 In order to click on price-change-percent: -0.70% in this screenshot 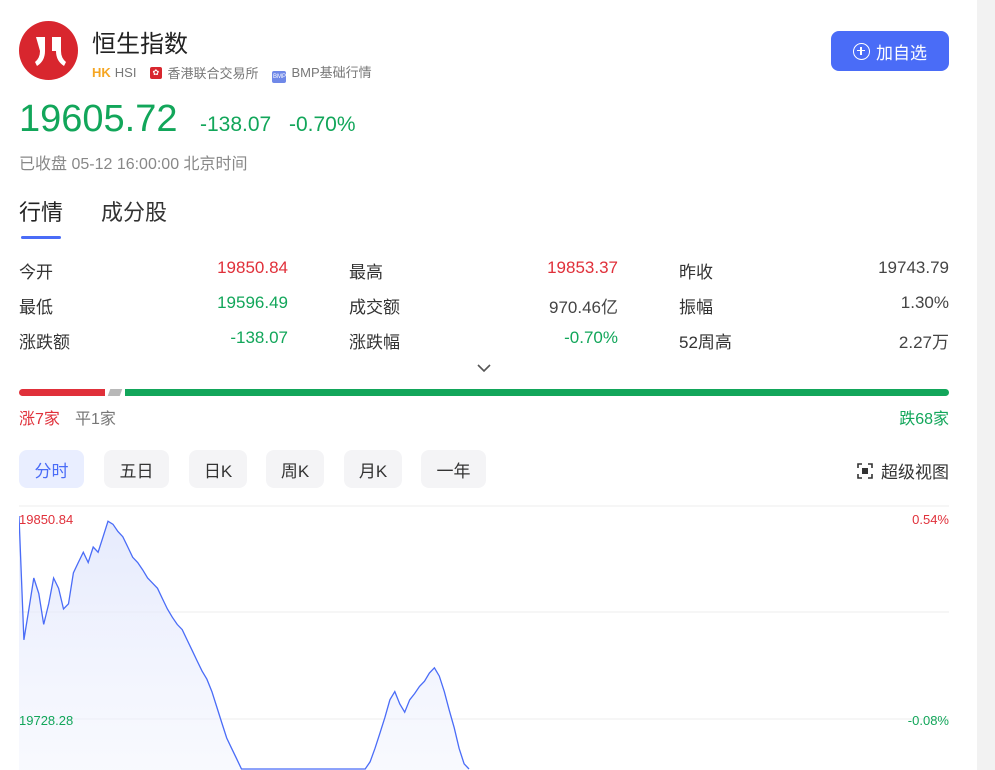, I will do `click(322, 124)`.